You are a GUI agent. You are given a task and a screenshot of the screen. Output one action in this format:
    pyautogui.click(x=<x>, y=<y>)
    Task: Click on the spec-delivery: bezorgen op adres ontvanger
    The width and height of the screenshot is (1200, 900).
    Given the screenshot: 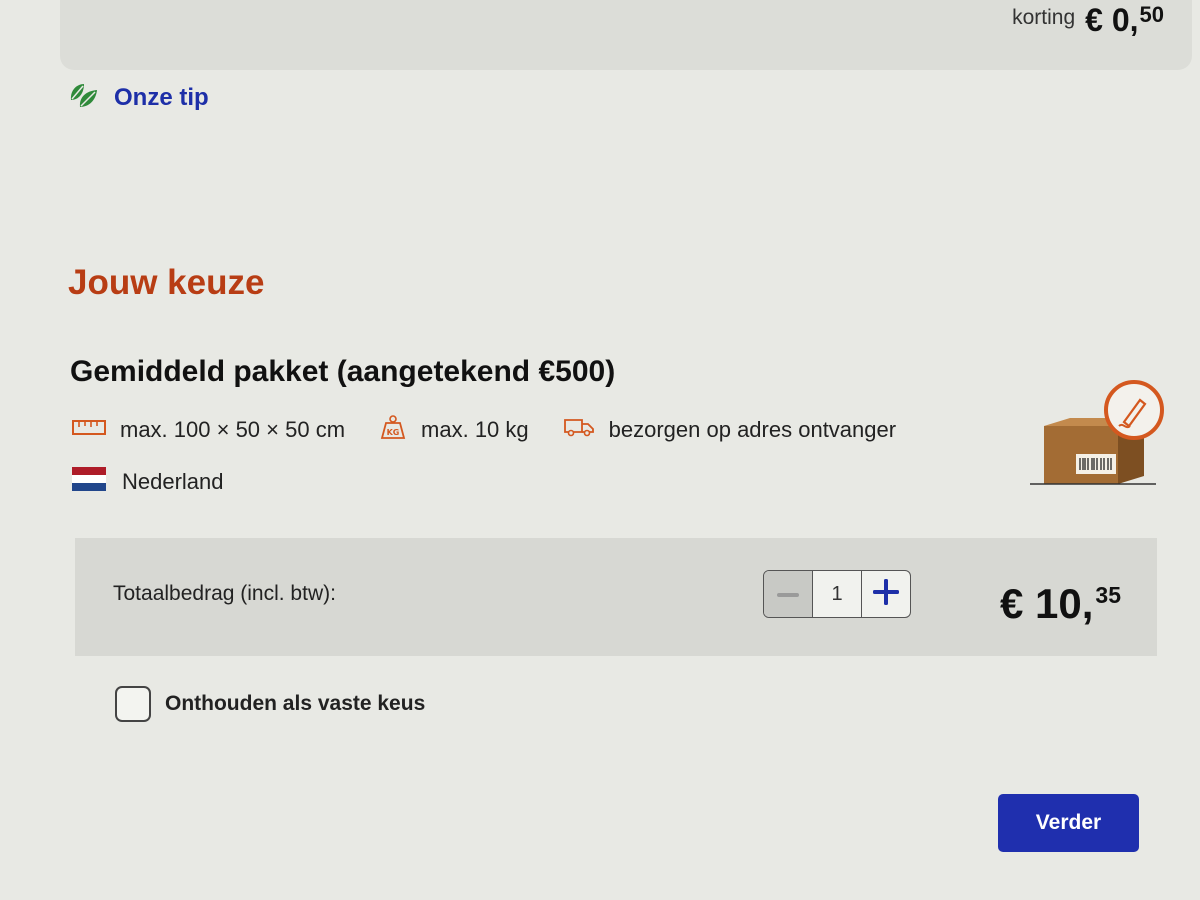 What is the action you would take?
    pyautogui.click(x=729, y=430)
    